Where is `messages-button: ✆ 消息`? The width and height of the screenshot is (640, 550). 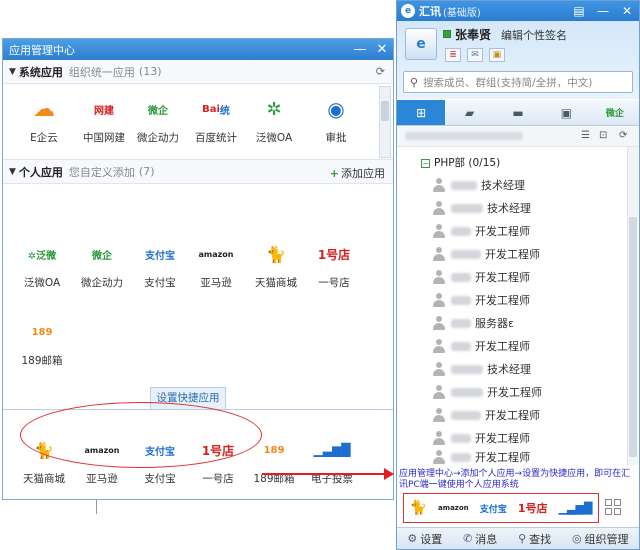
messages-button: ✆ 消息 is located at coordinates (480, 539).